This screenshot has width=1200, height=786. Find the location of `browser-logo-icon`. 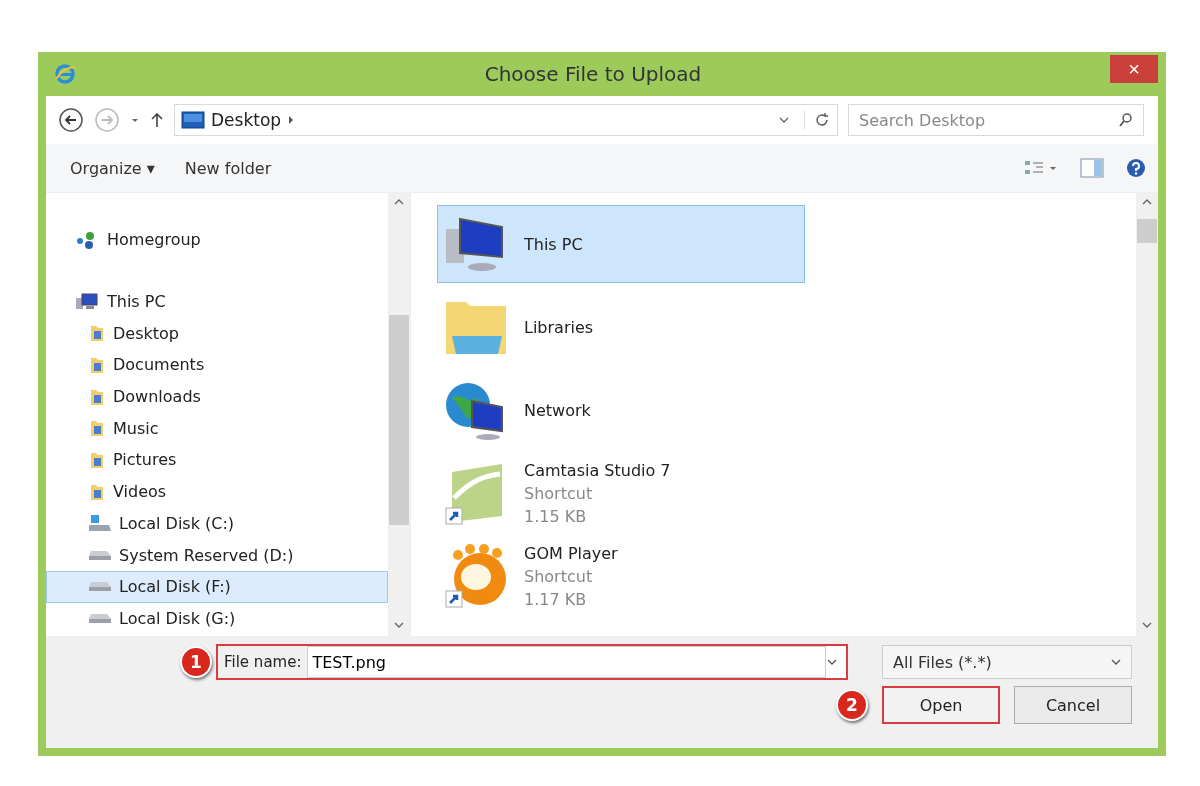

browser-logo-icon is located at coordinates (65, 74).